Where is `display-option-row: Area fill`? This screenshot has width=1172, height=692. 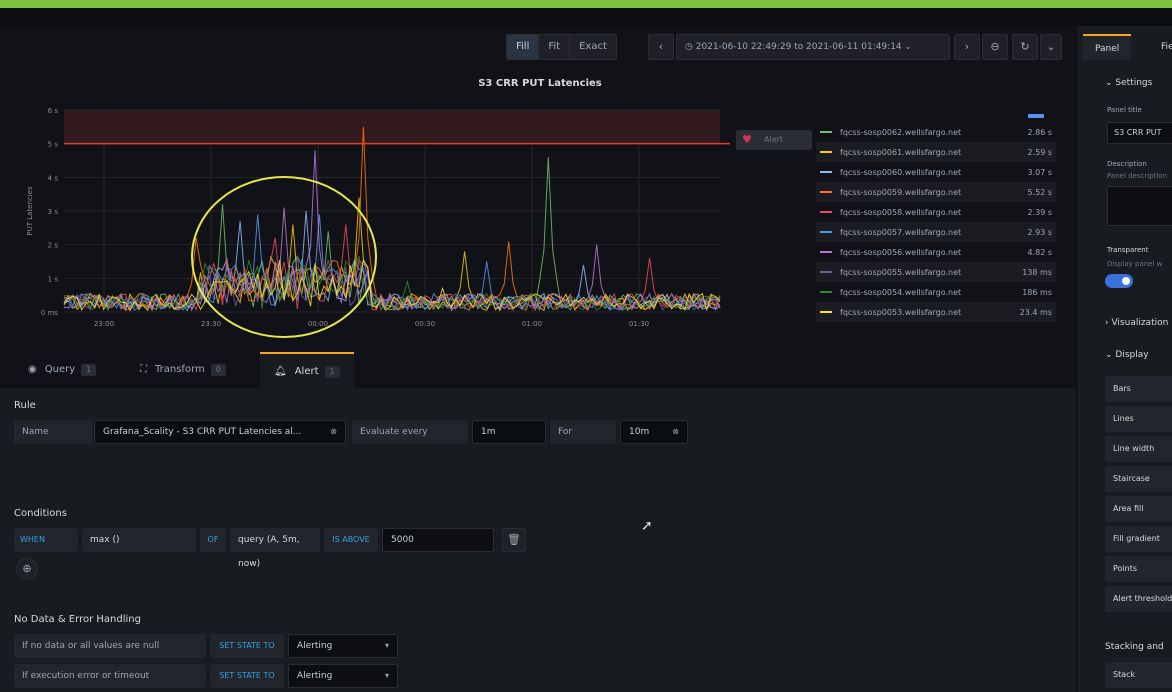 display-option-row: Area fill is located at coordinates (1138, 509).